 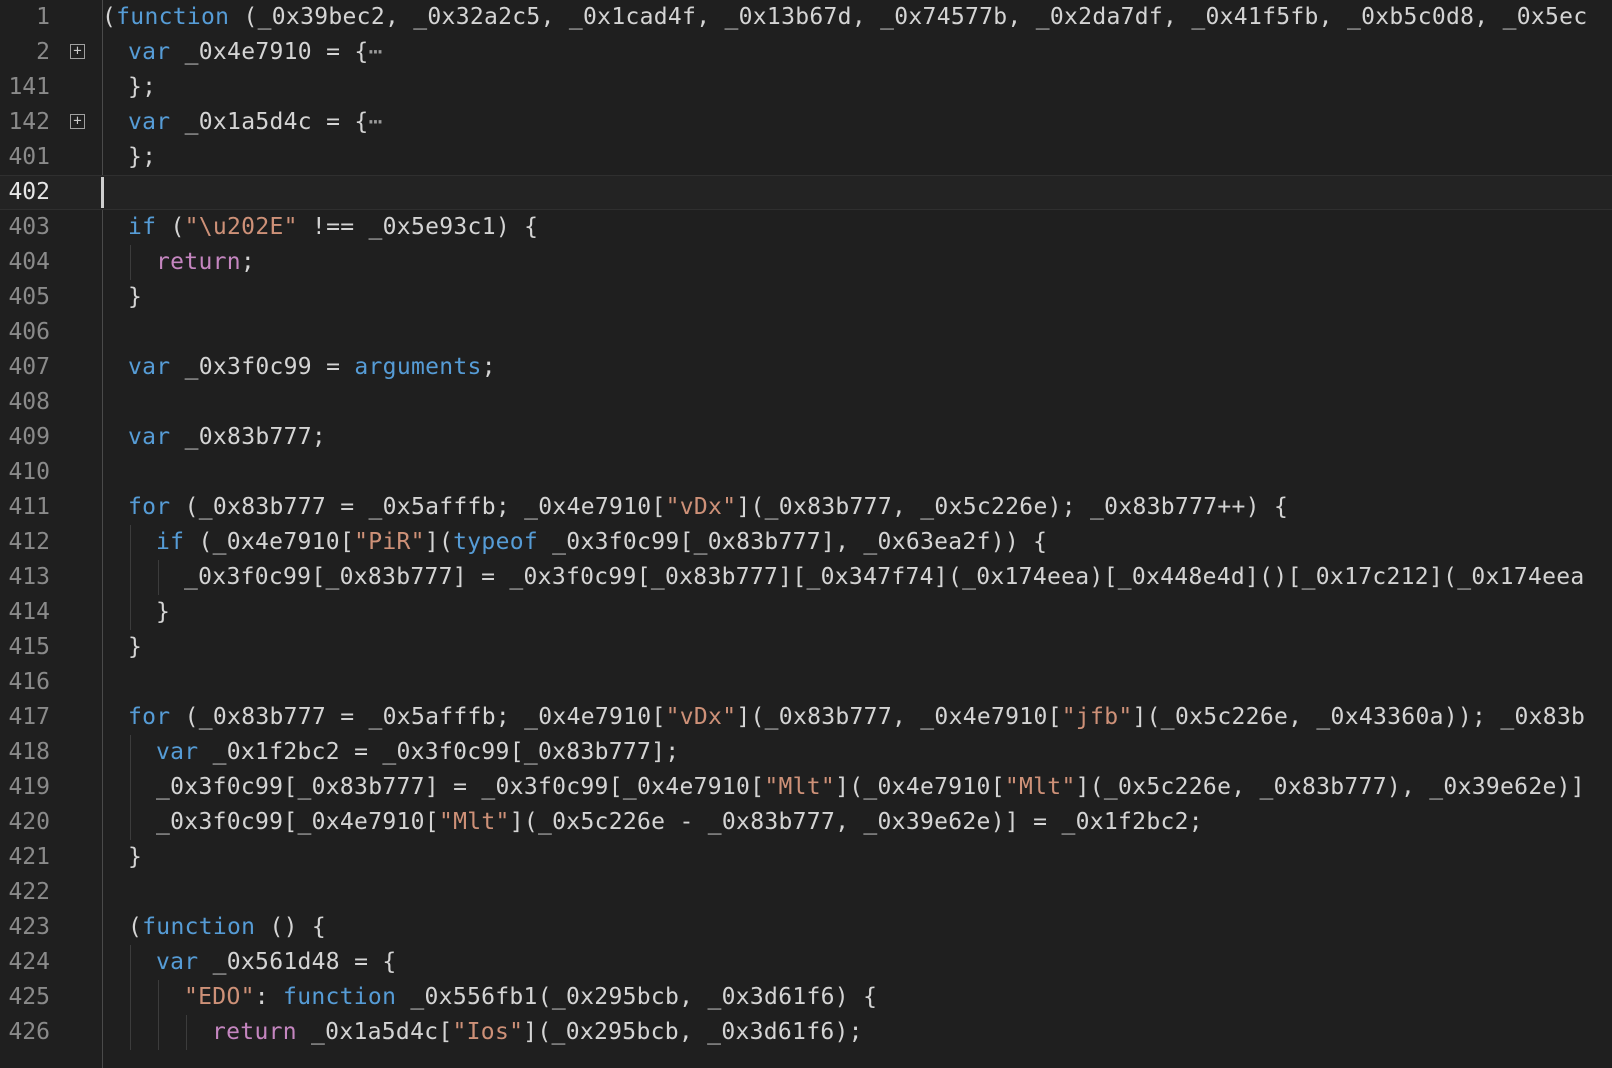 I want to click on code-line: 416, so click(x=806, y=682).